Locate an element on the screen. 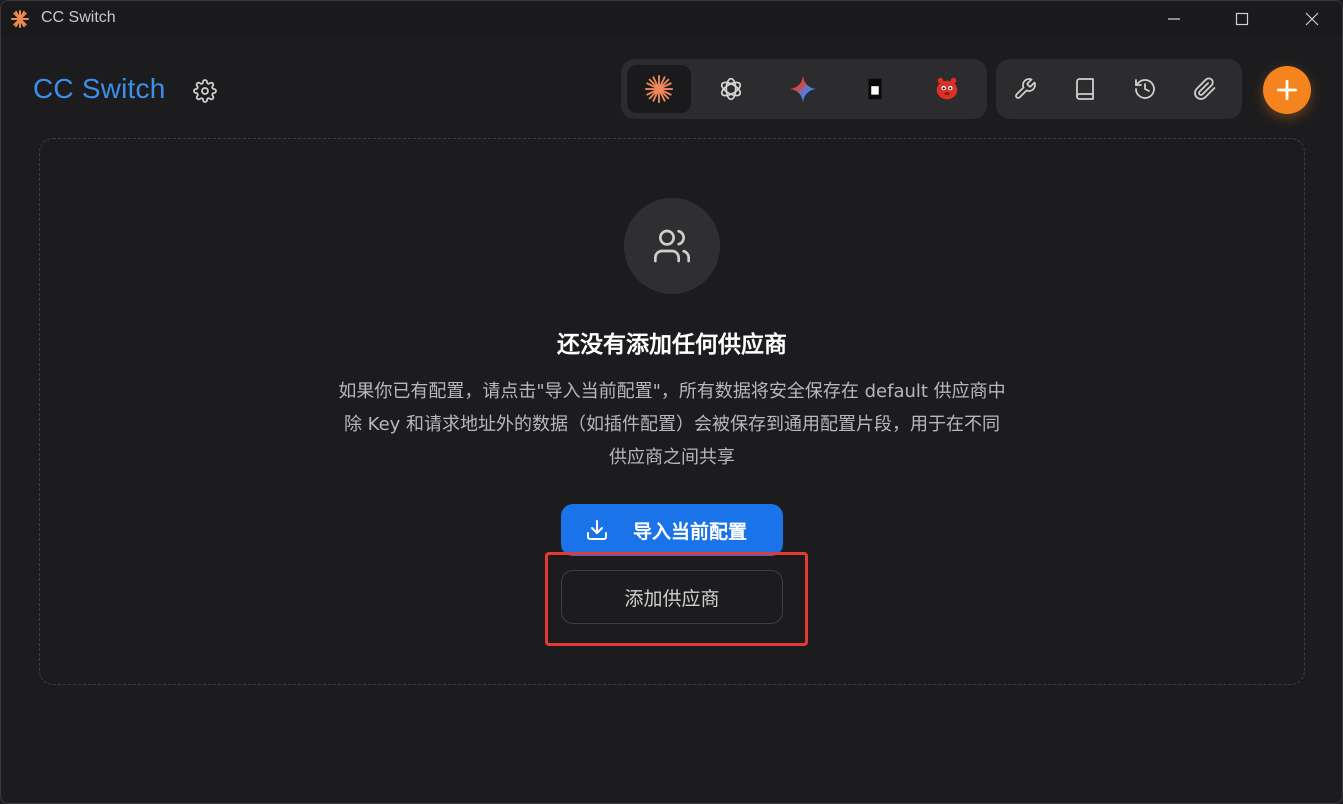  book-icon is located at coordinates (1085, 89).